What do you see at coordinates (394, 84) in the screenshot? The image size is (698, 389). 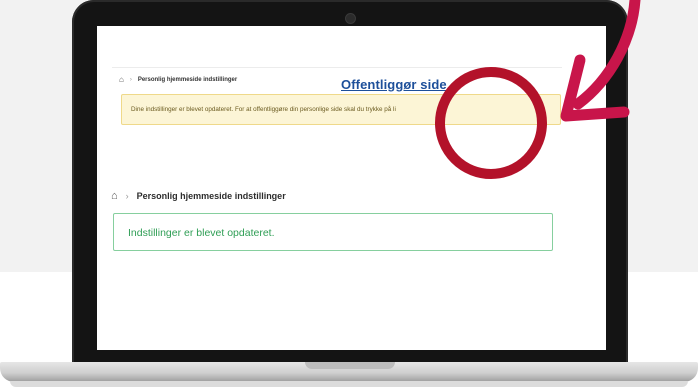 I see `publish-page-link: Offentliggør side` at bounding box center [394, 84].